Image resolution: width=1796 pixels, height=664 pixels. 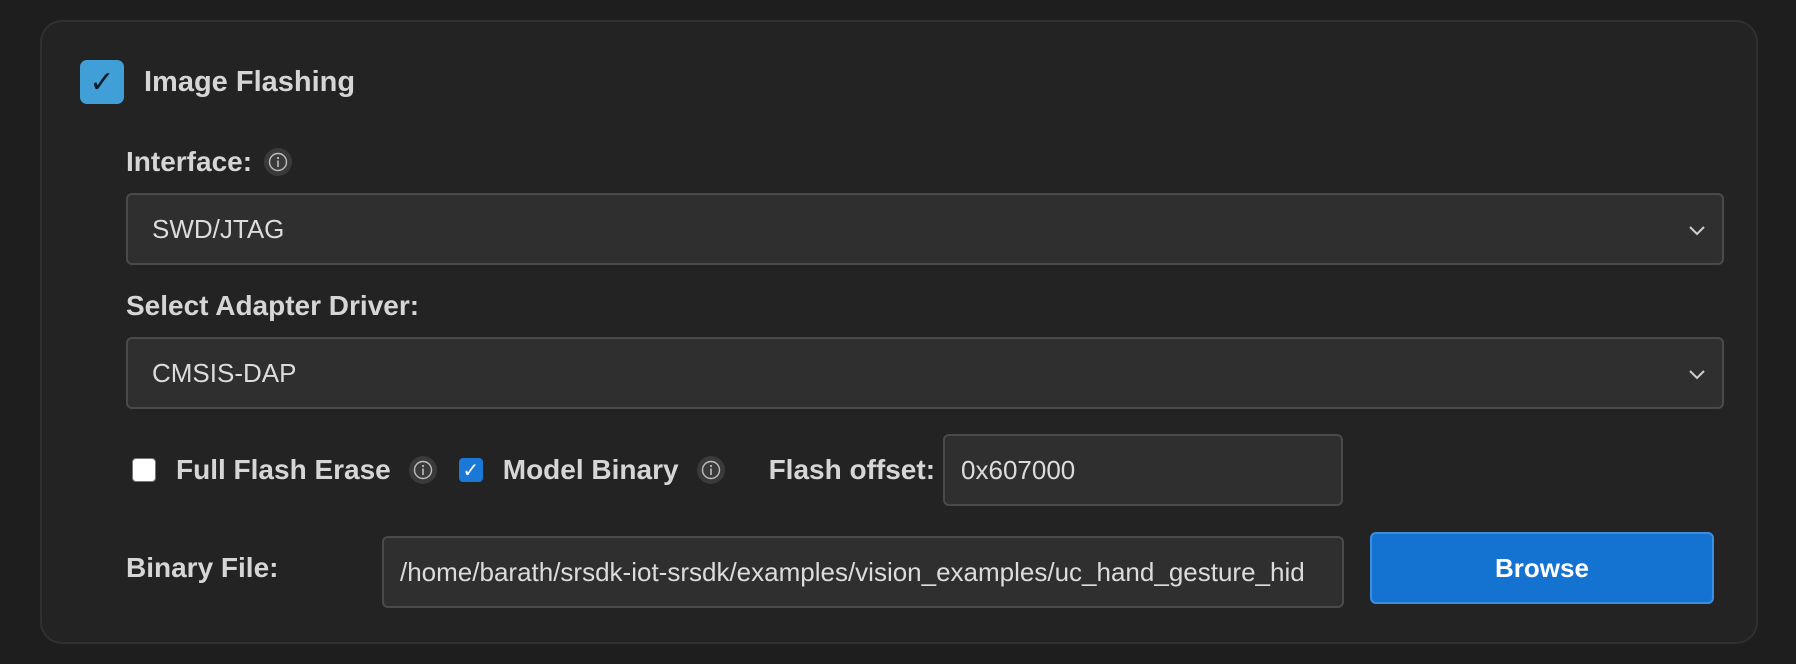 I want to click on flash-offset-label: Flash offset:, so click(x=852, y=469).